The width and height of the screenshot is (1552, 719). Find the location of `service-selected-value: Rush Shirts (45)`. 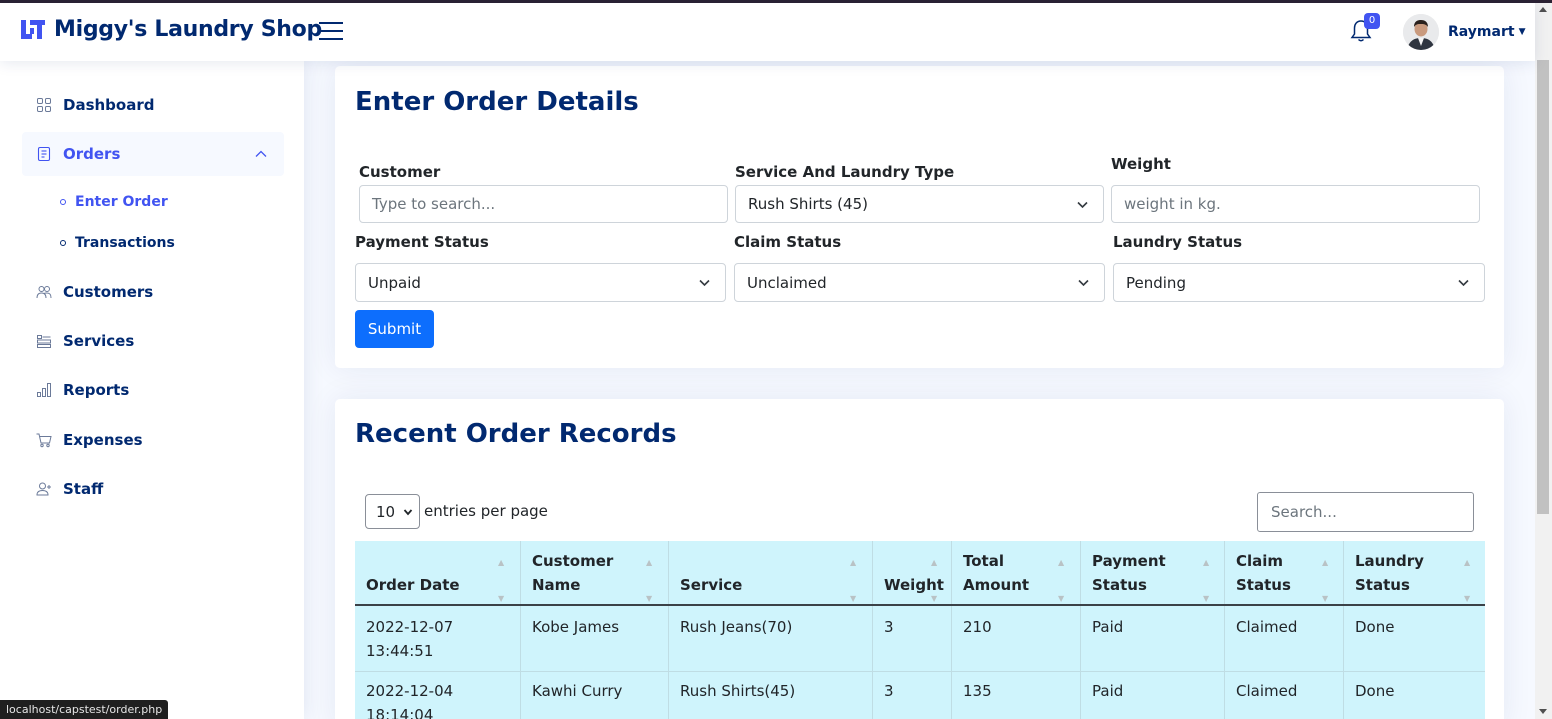

service-selected-value: Rush Shirts (45) is located at coordinates (808, 204).